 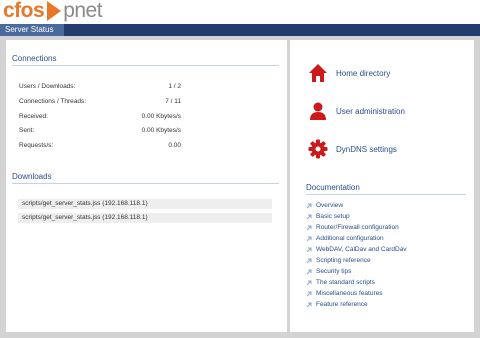 I want to click on doc-link-feature-reference: Feature reference, so click(x=337, y=305).